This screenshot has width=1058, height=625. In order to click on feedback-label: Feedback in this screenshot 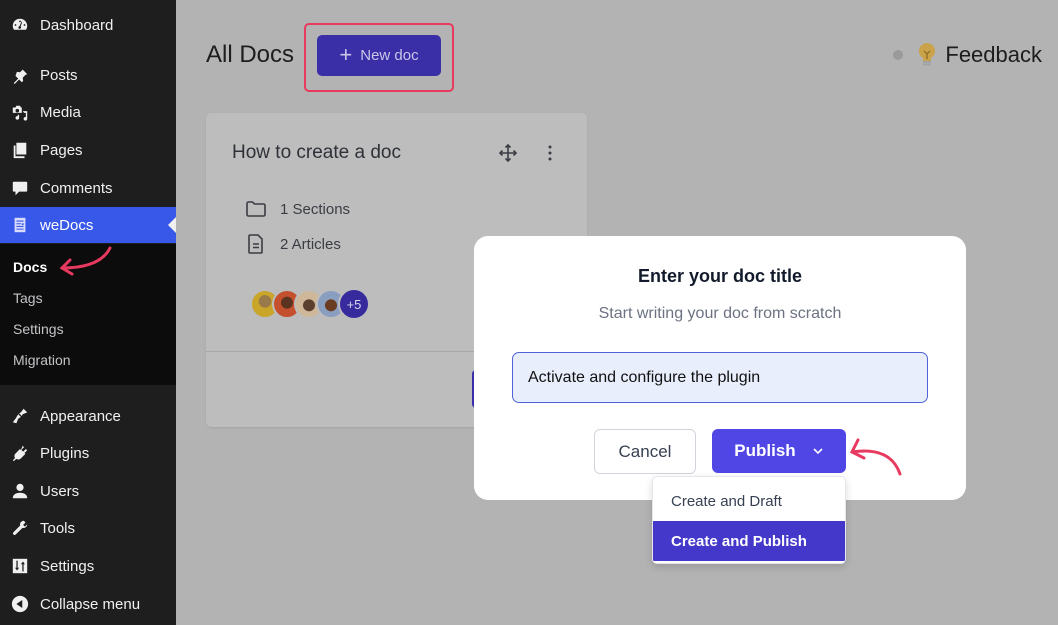, I will do `click(993, 54)`.